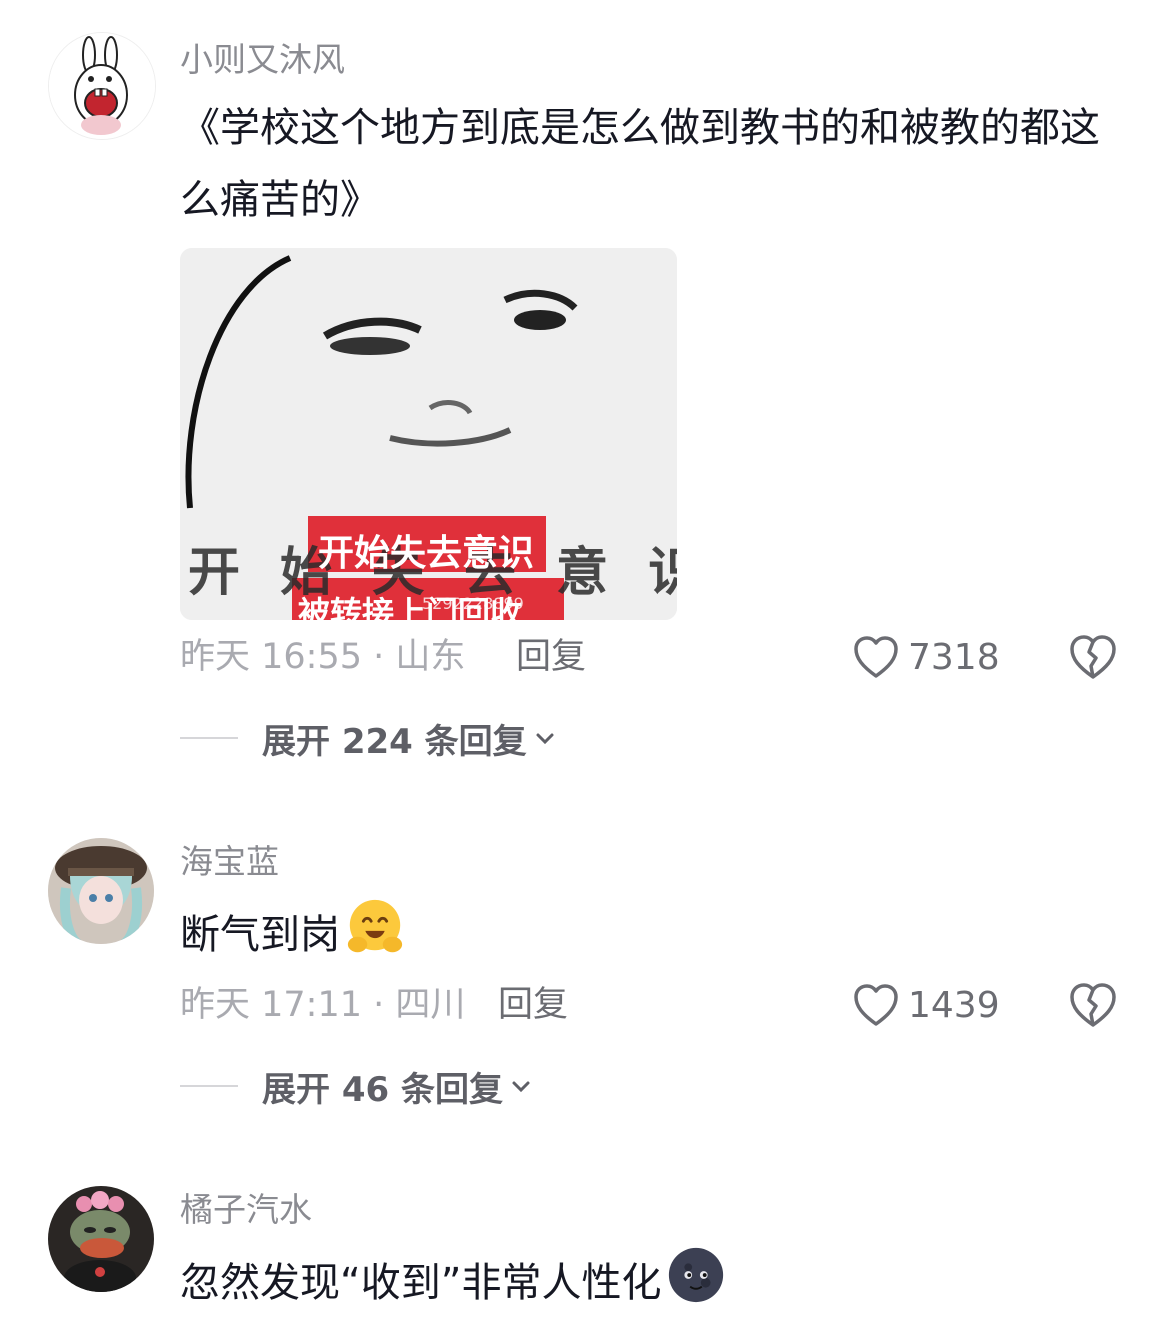 Image resolution: width=1168 pixels, height=1319 pixels. What do you see at coordinates (323, 1005) in the screenshot?
I see `comment-meta: 昨天 17:11 · 四川` at bounding box center [323, 1005].